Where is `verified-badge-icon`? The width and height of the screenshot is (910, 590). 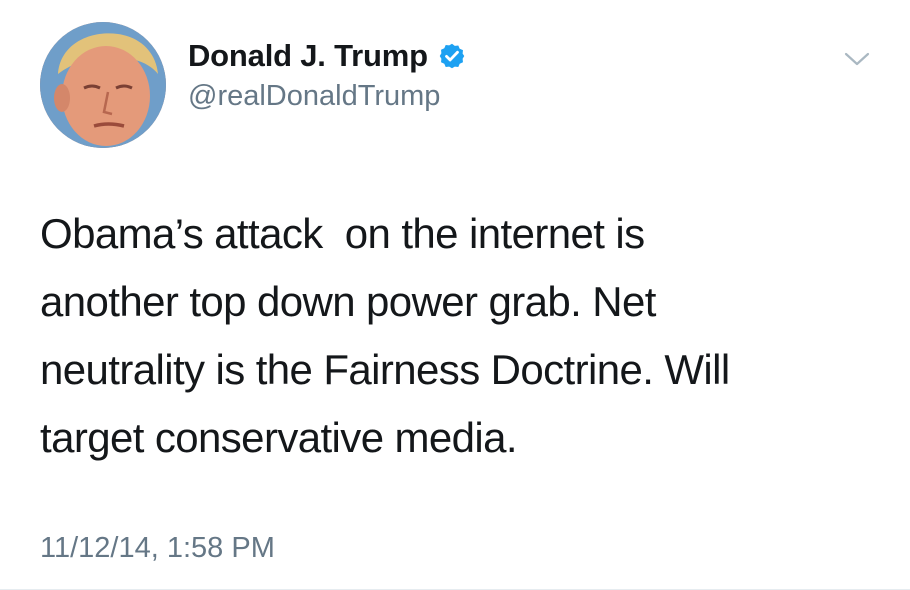 verified-badge-icon is located at coordinates (452, 56).